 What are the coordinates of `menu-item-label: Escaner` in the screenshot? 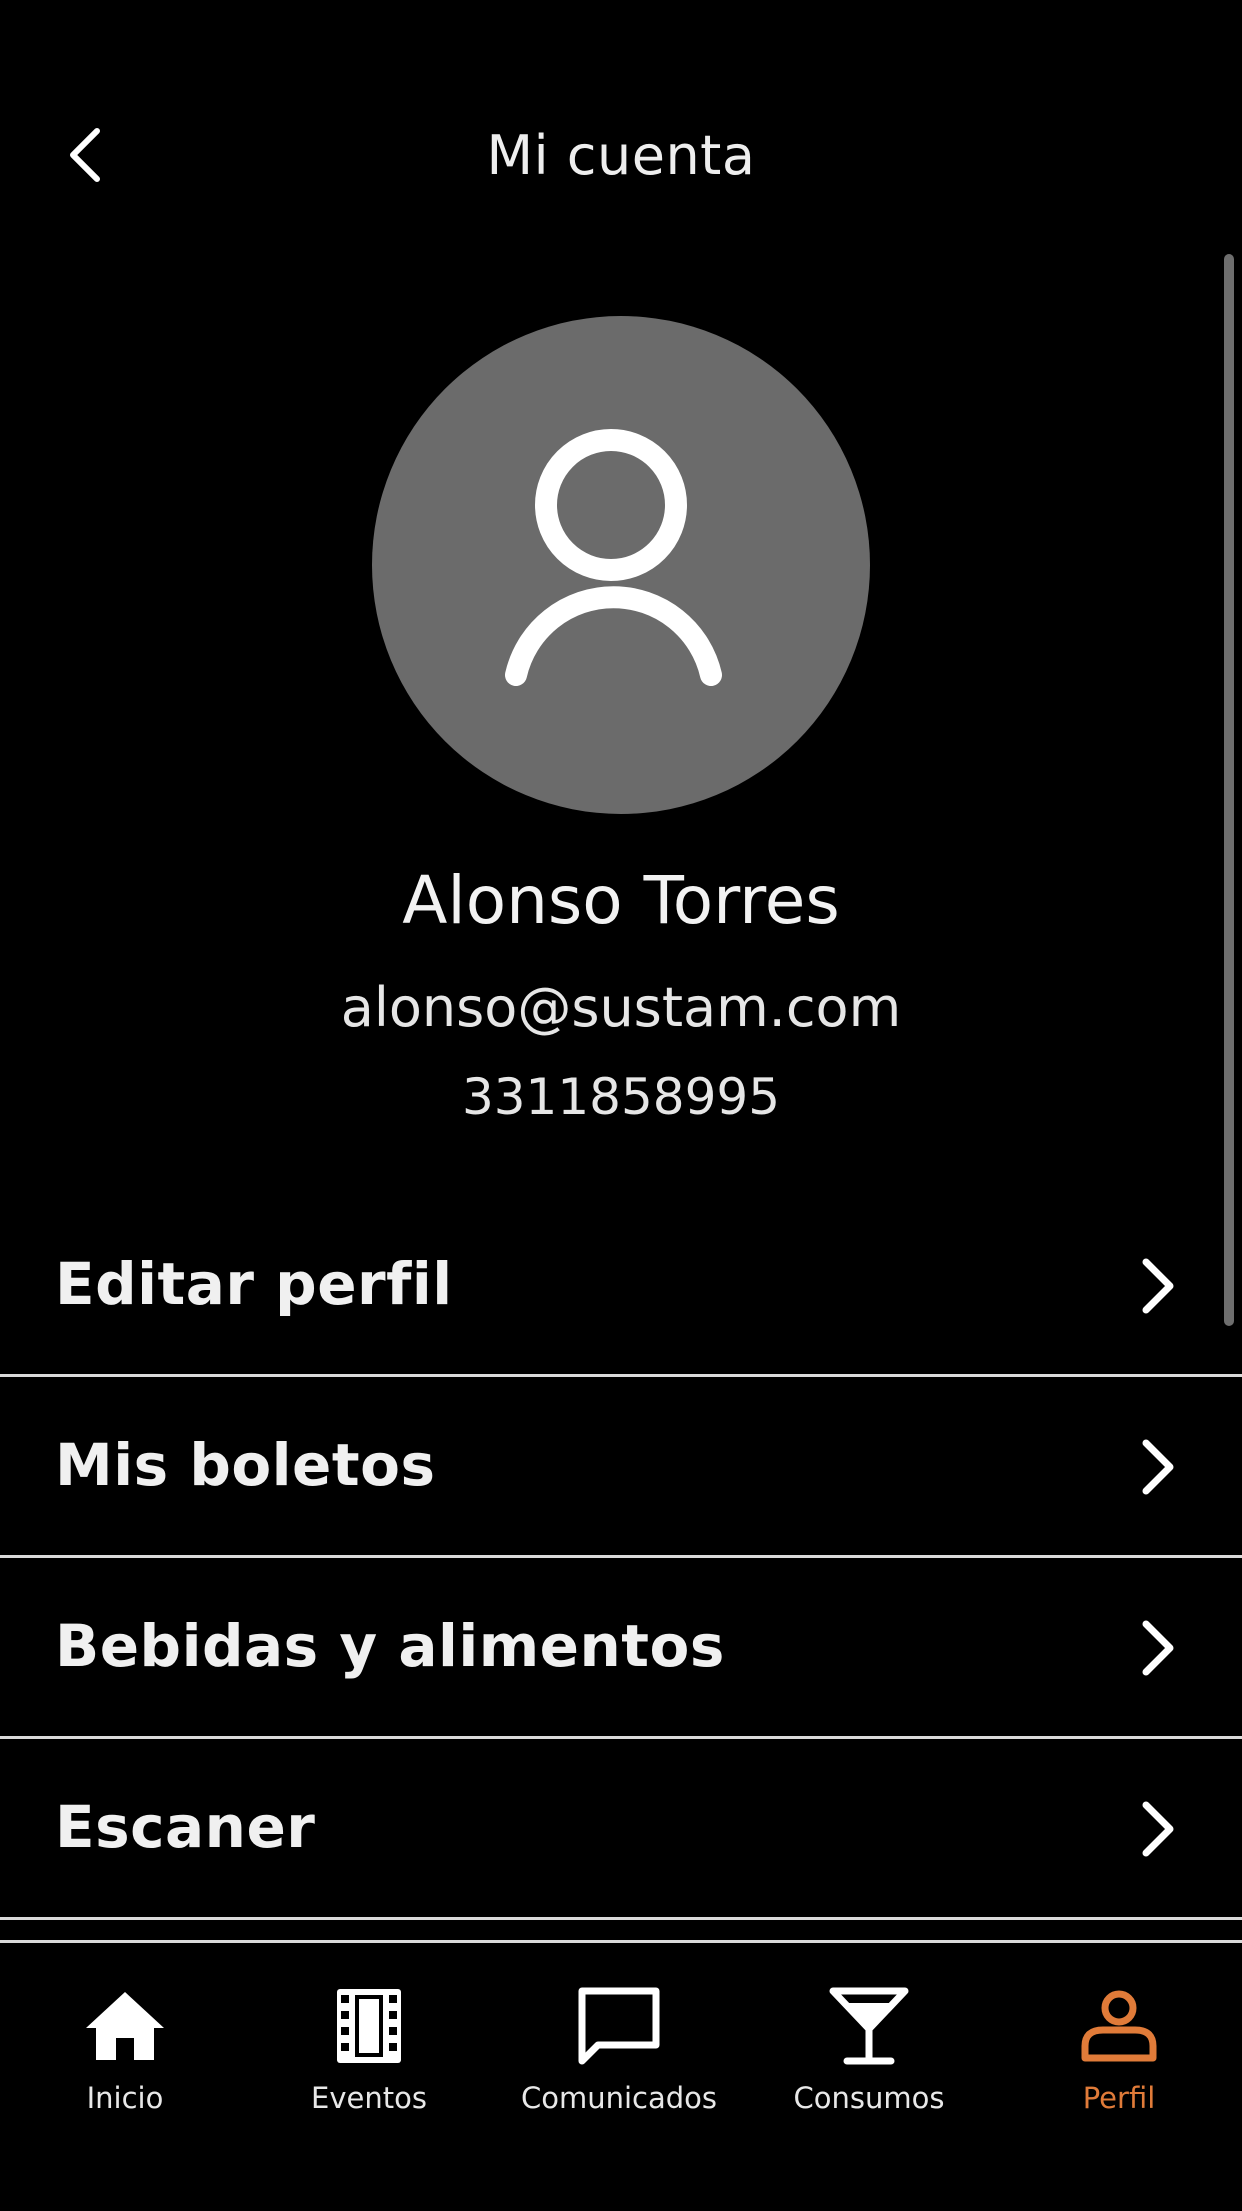 It's located at (185, 1827).